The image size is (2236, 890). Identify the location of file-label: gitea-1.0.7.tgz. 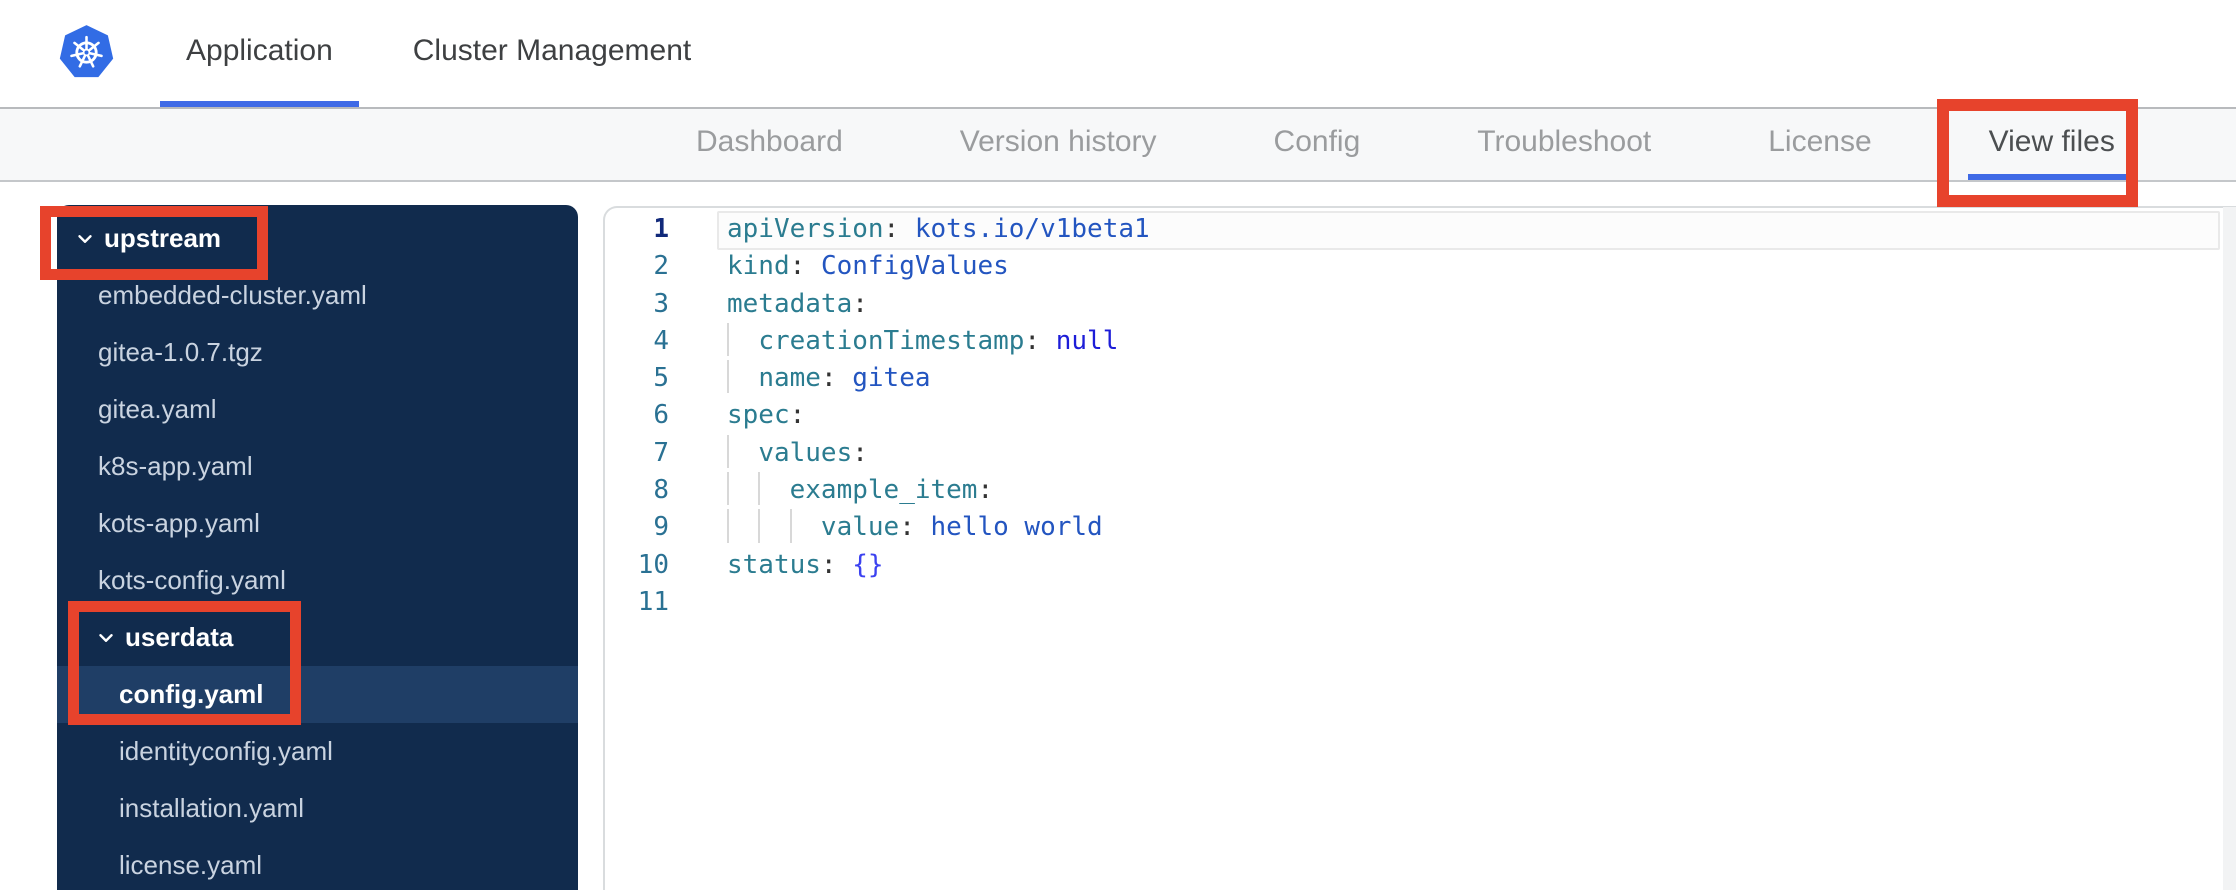
(180, 352).